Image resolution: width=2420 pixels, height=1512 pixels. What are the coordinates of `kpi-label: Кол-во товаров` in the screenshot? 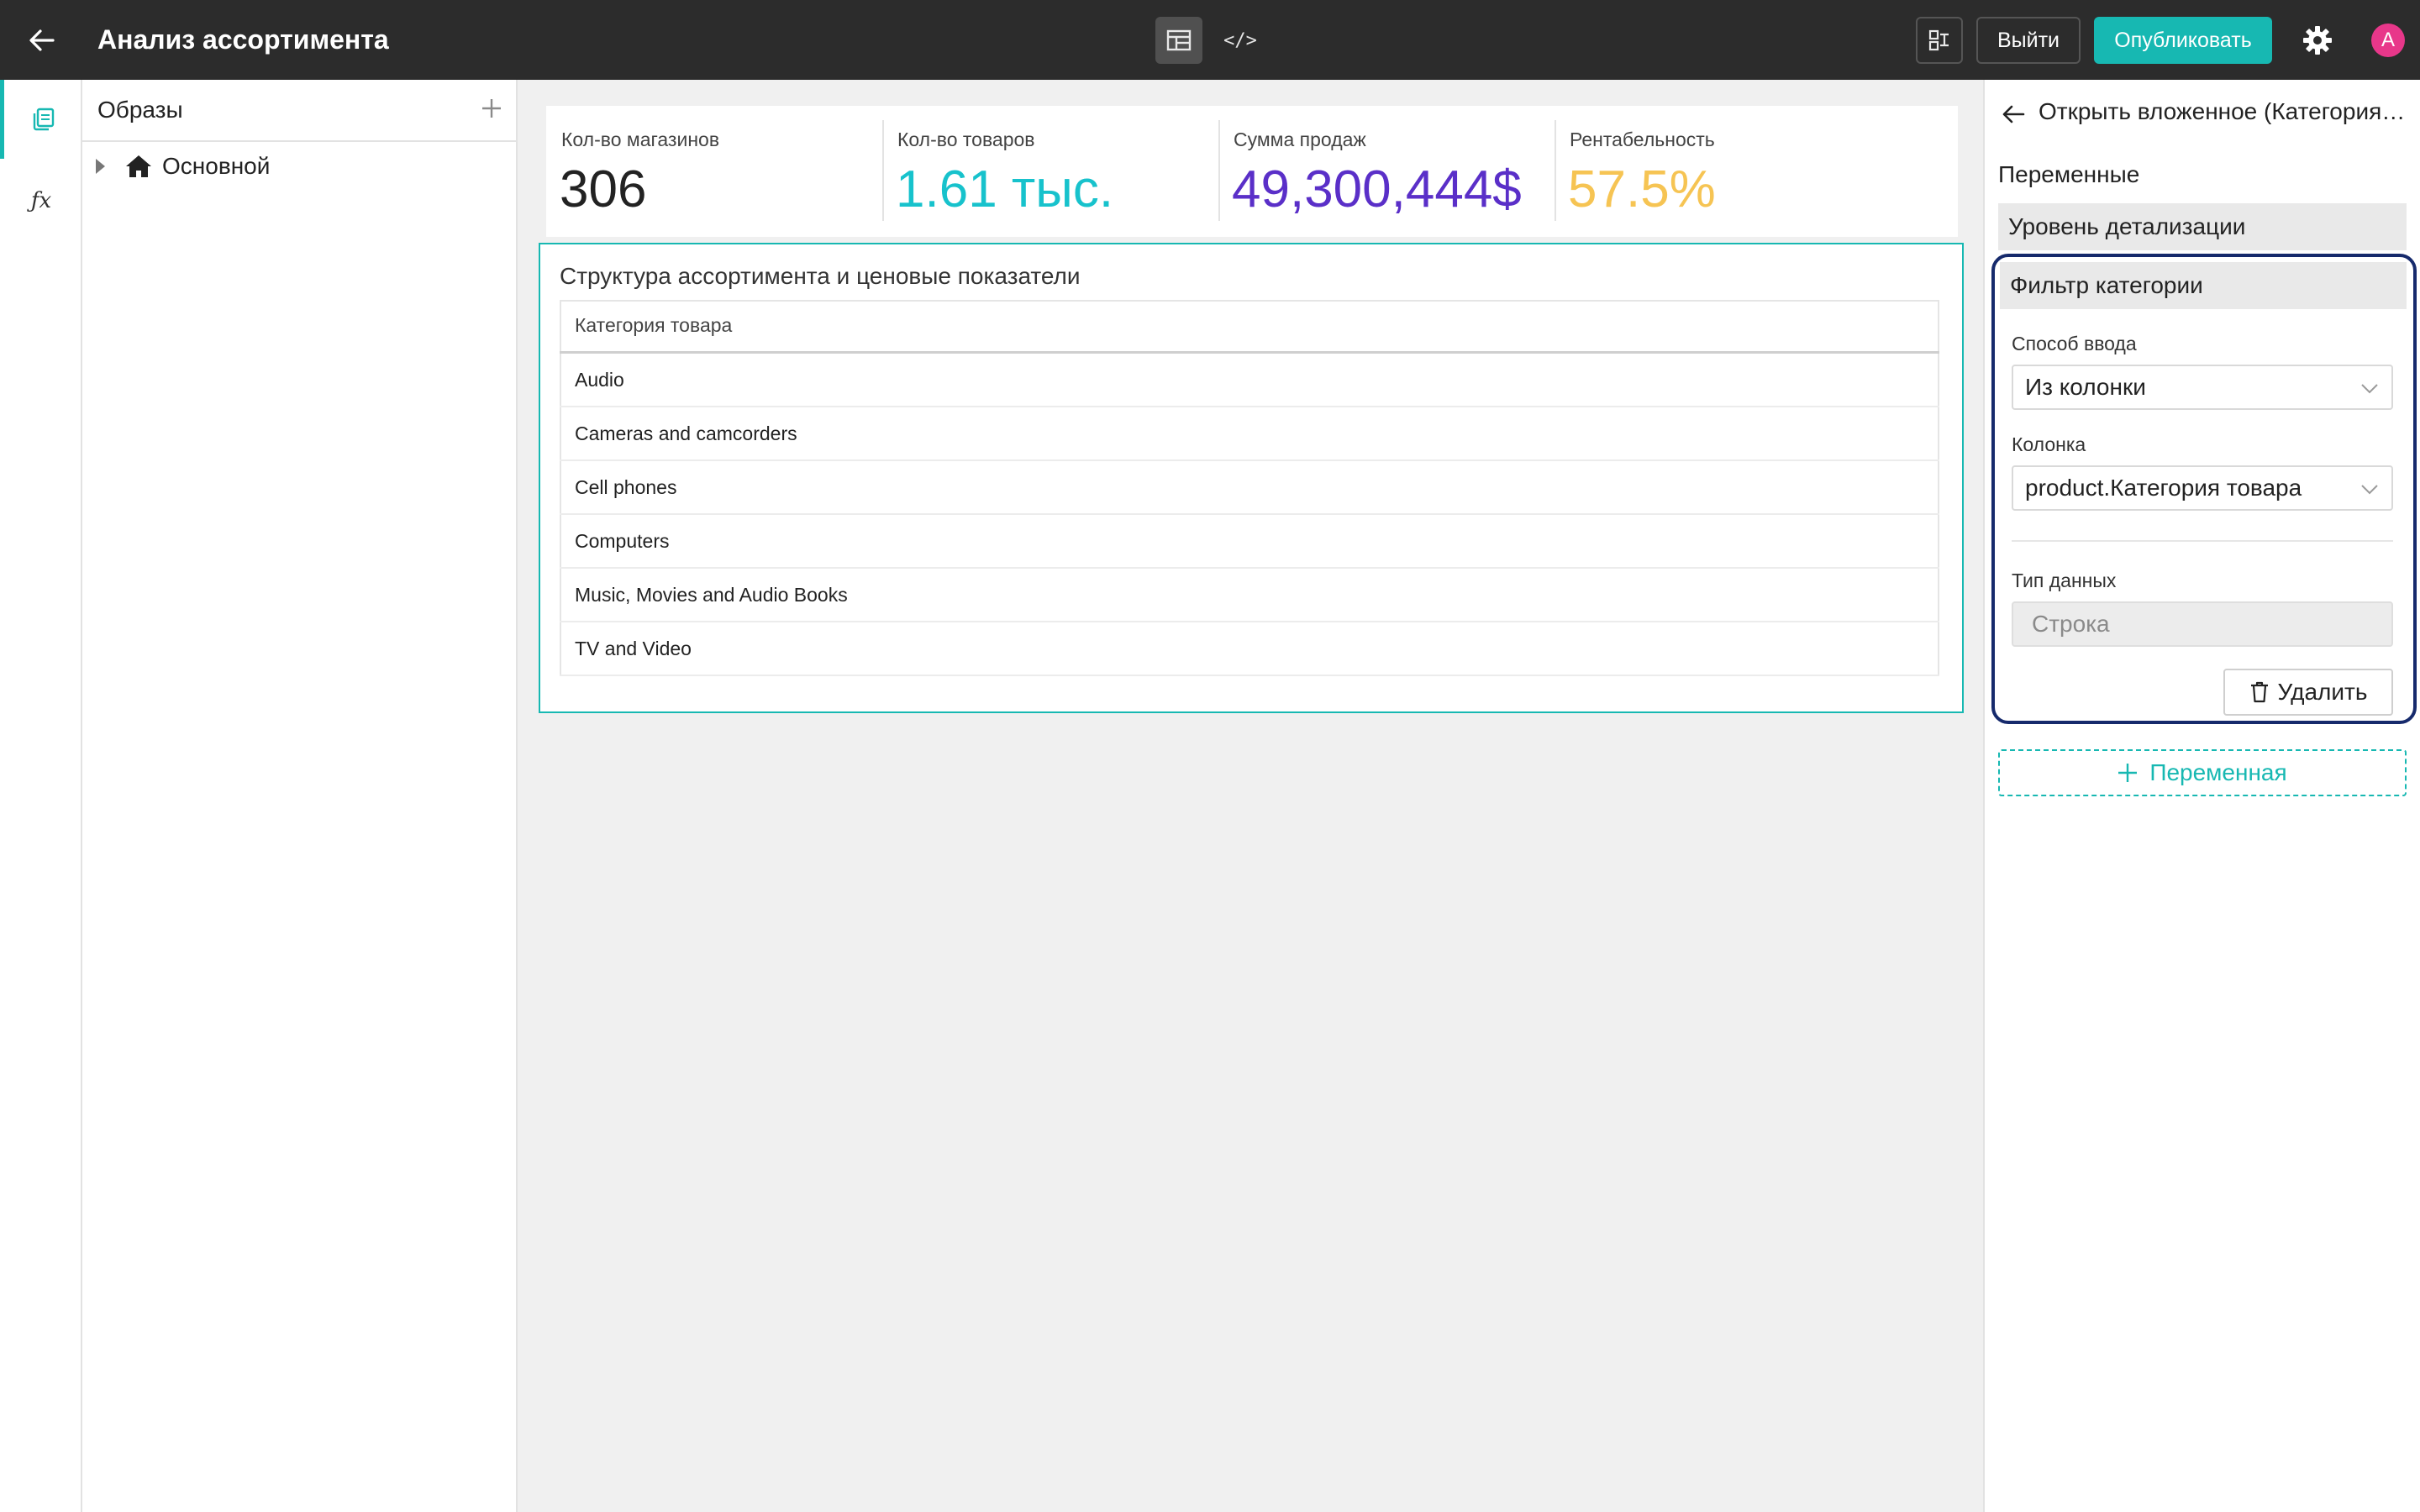 It's located at (966, 139).